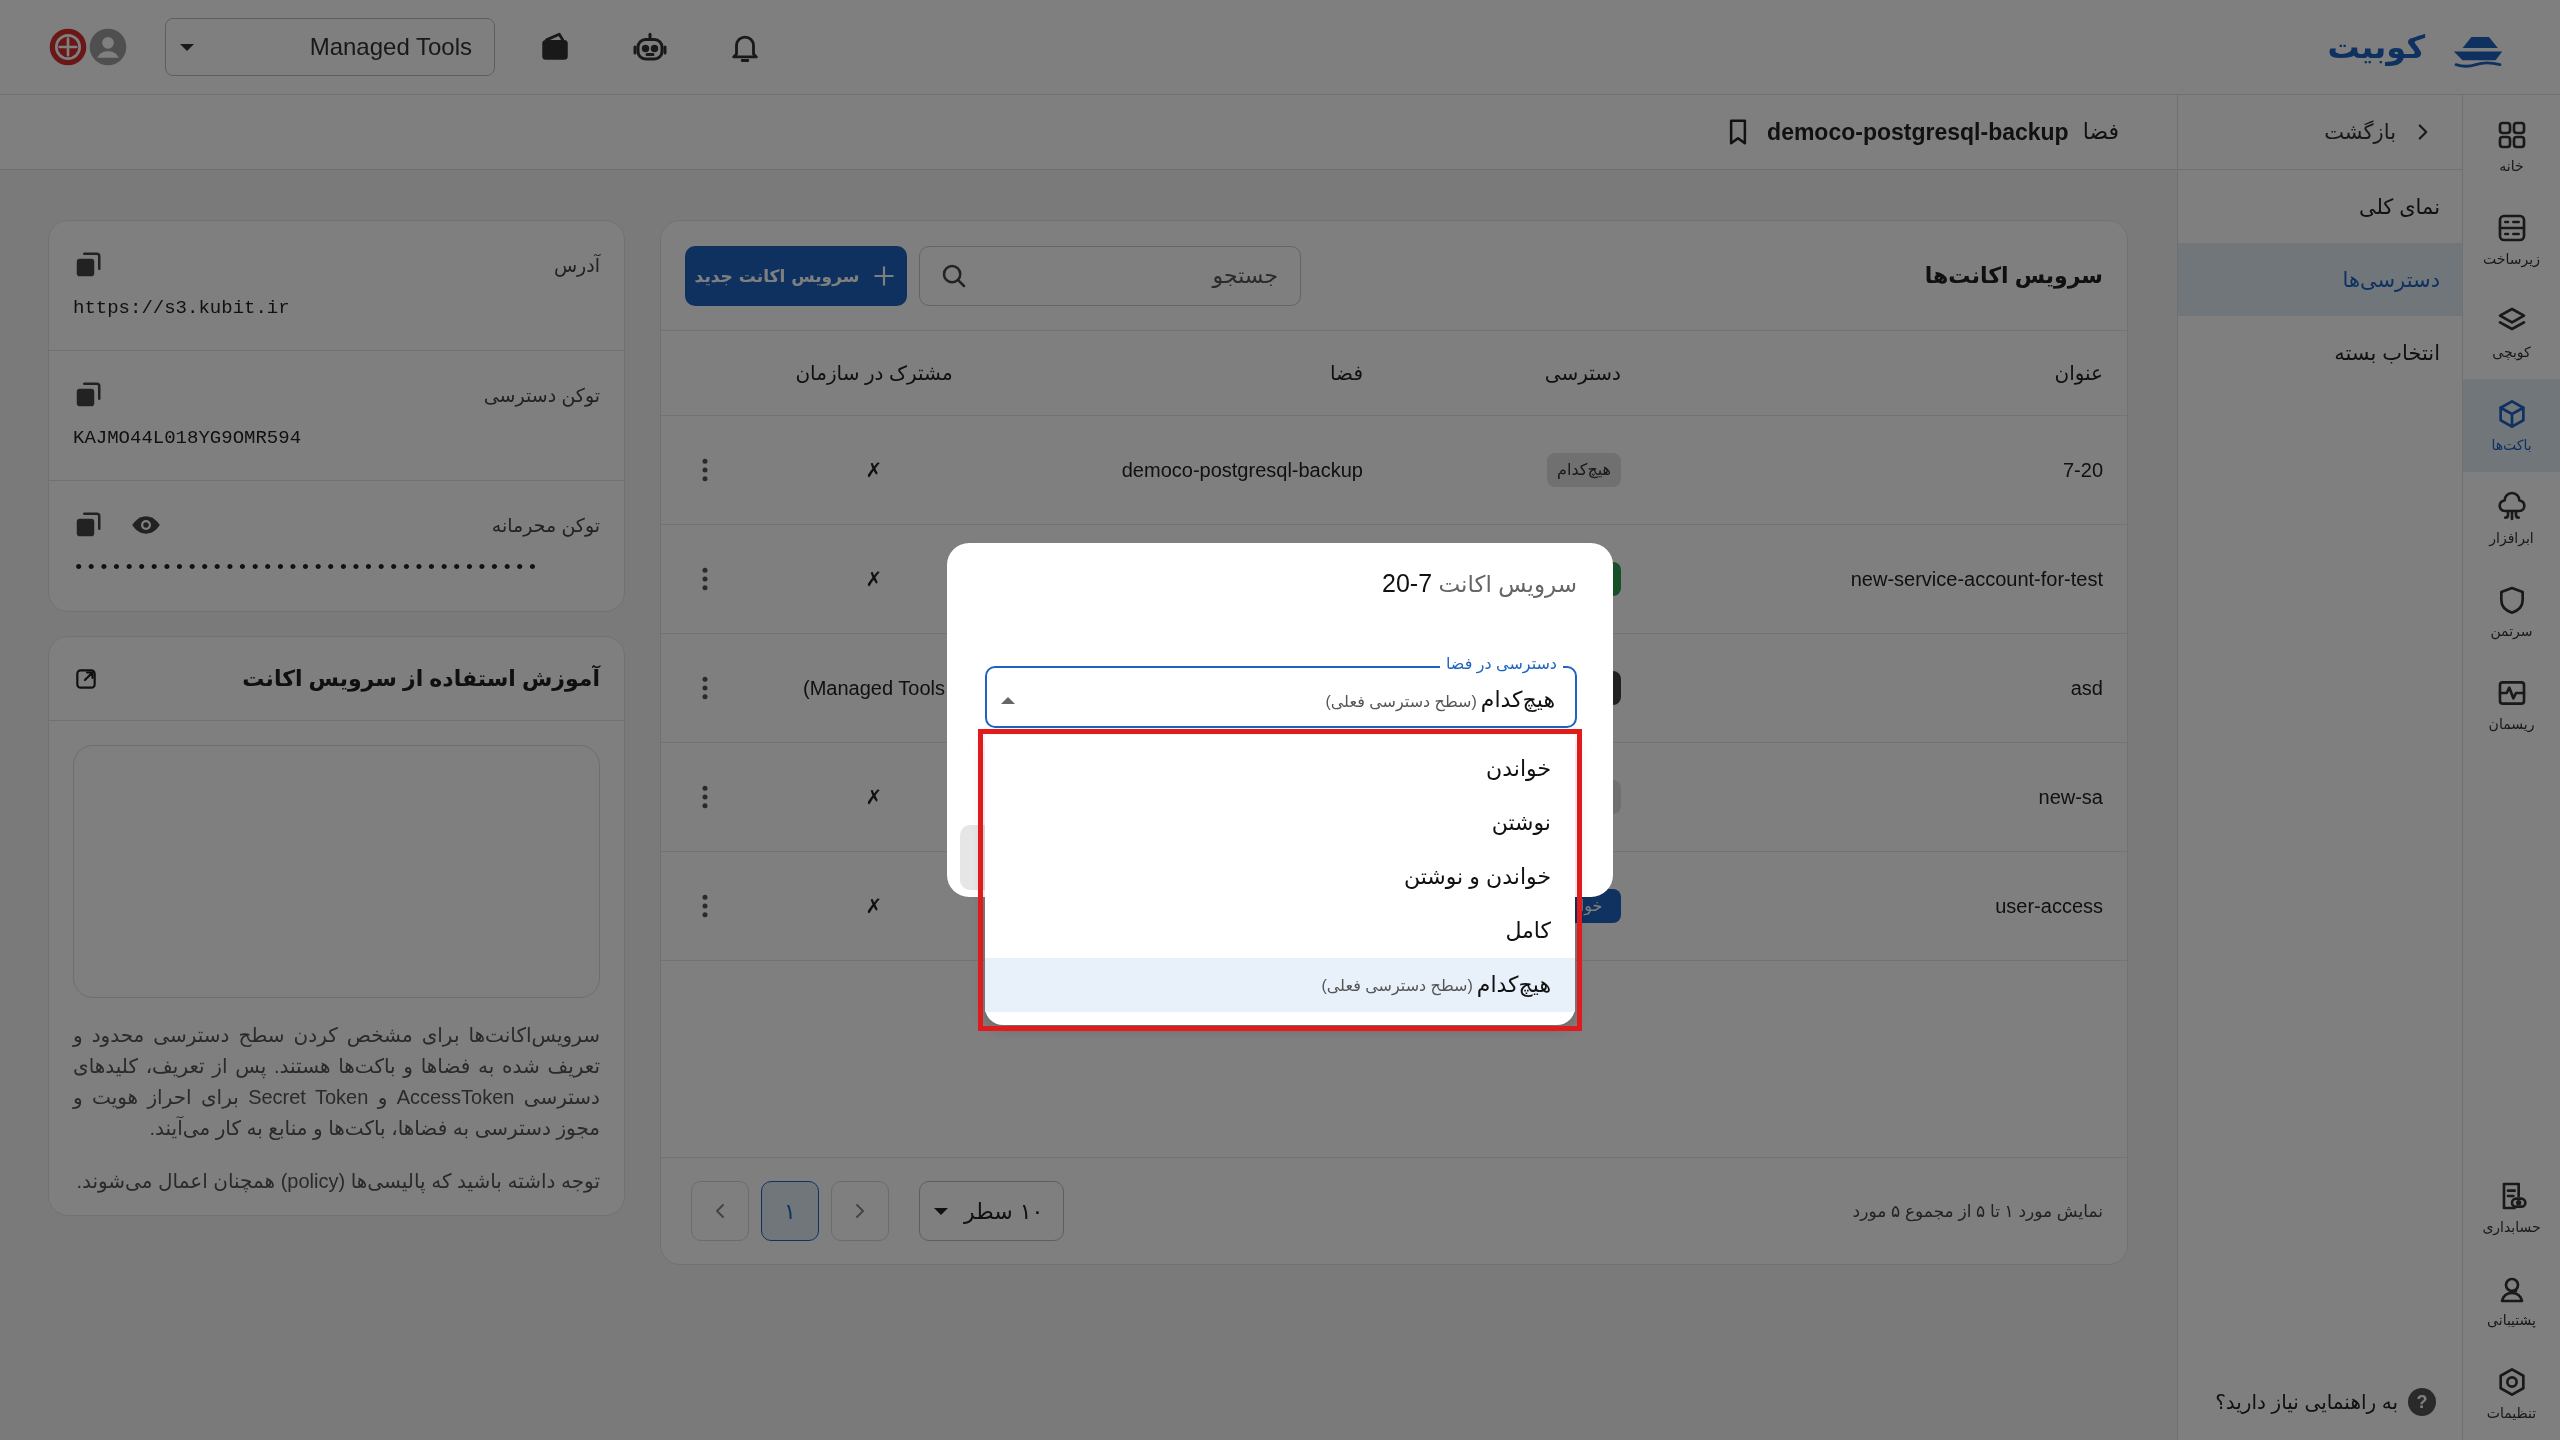 The height and width of the screenshot is (1440, 2560). I want to click on select-value: هیچ‌کدام (سطح دسترسی فعلی), so click(1440, 700).